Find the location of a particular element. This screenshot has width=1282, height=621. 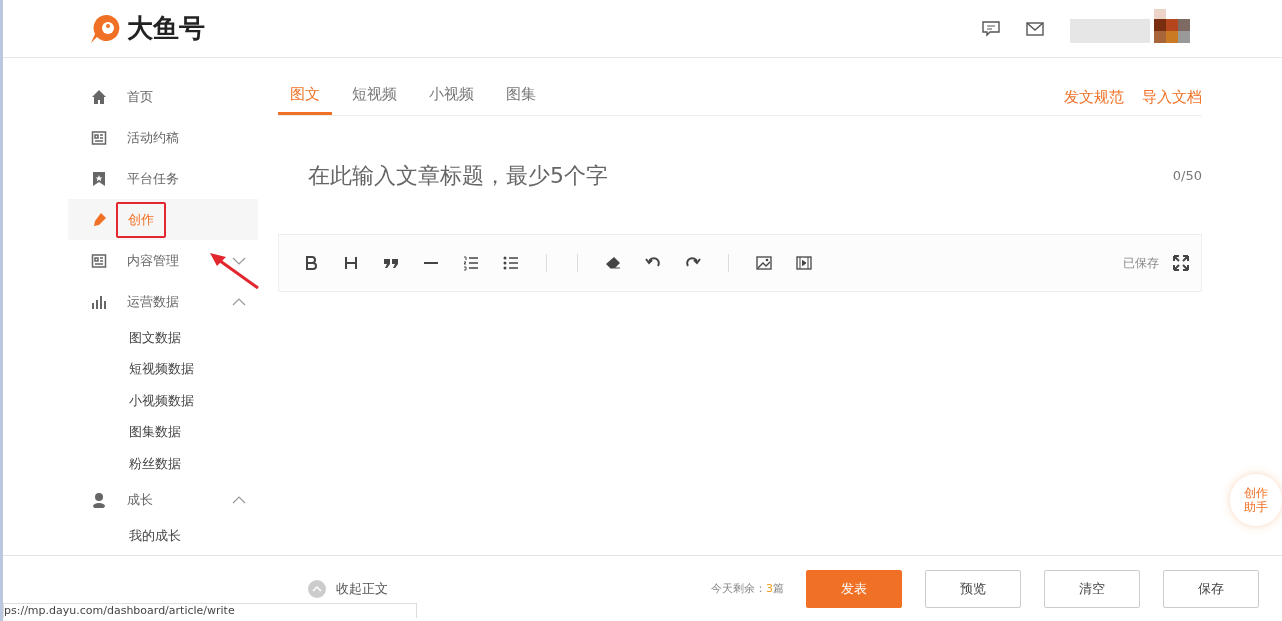

eraser-icon is located at coordinates (613, 263).